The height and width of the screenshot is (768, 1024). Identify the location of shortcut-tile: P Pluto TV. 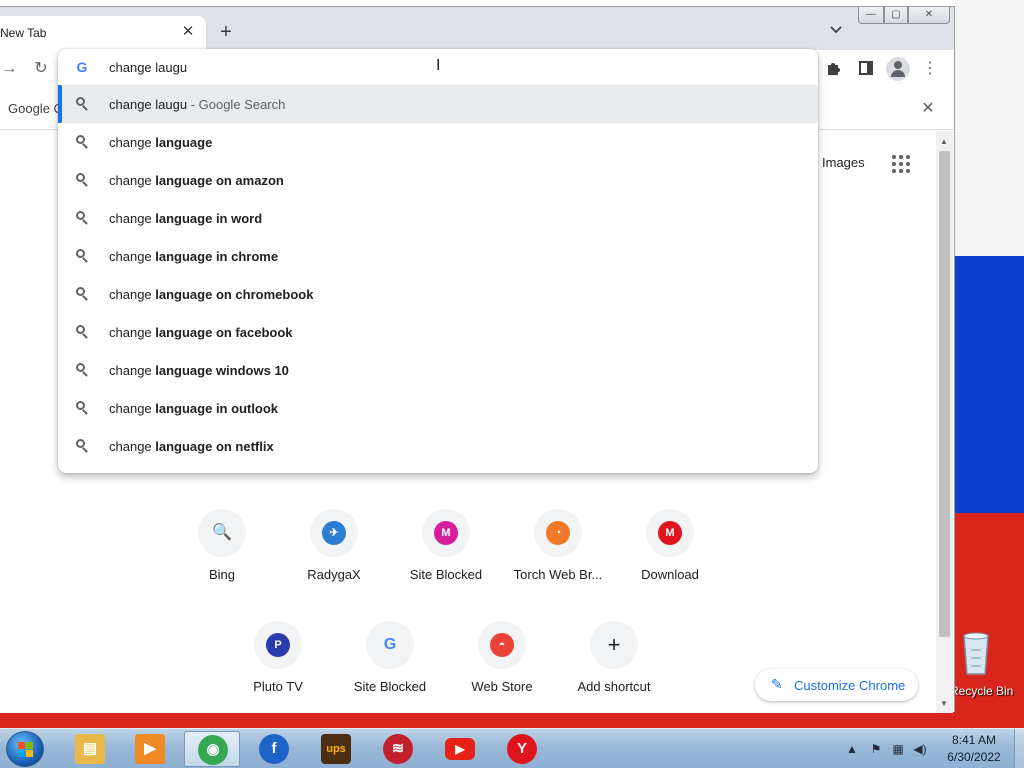
(278, 671).